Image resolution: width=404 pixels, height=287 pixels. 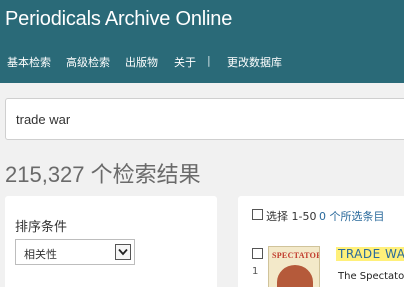 What do you see at coordinates (202, 63) in the screenshot?
I see `main-nav: 基本检索 高级检索 出版物 关于 | 更改数据库` at bounding box center [202, 63].